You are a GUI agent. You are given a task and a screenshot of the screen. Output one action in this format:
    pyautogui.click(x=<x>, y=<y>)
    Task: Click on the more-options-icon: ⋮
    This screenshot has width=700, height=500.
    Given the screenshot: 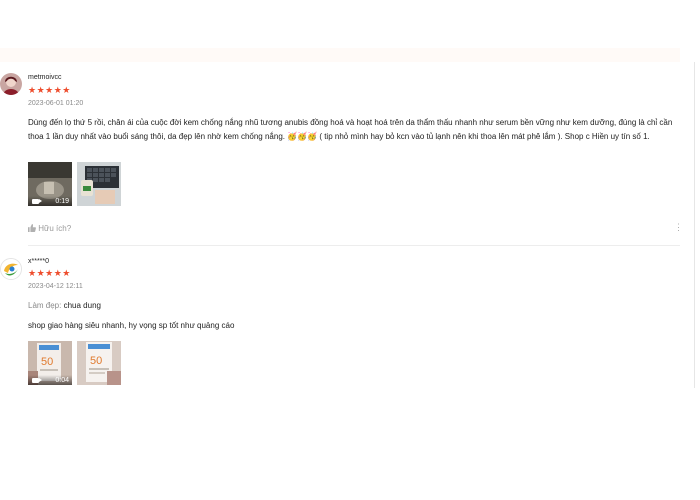 What is the action you would take?
    pyautogui.click(x=678, y=227)
    